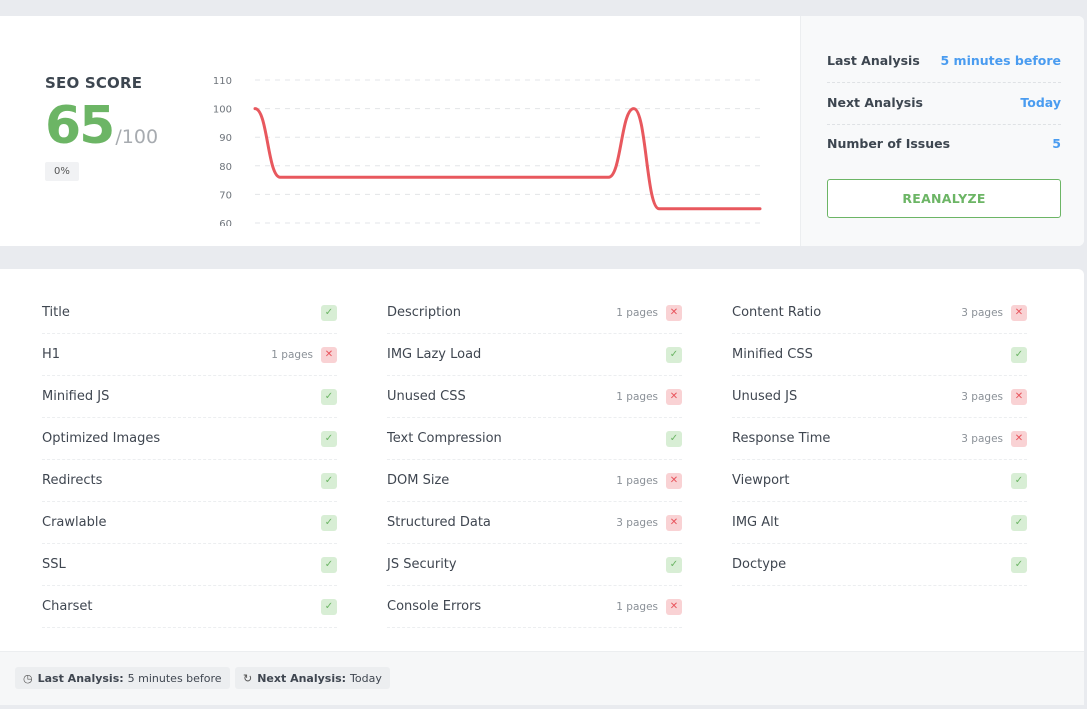  What do you see at coordinates (222, 81) in the screenshot?
I see `y-tick-label: 110` at bounding box center [222, 81].